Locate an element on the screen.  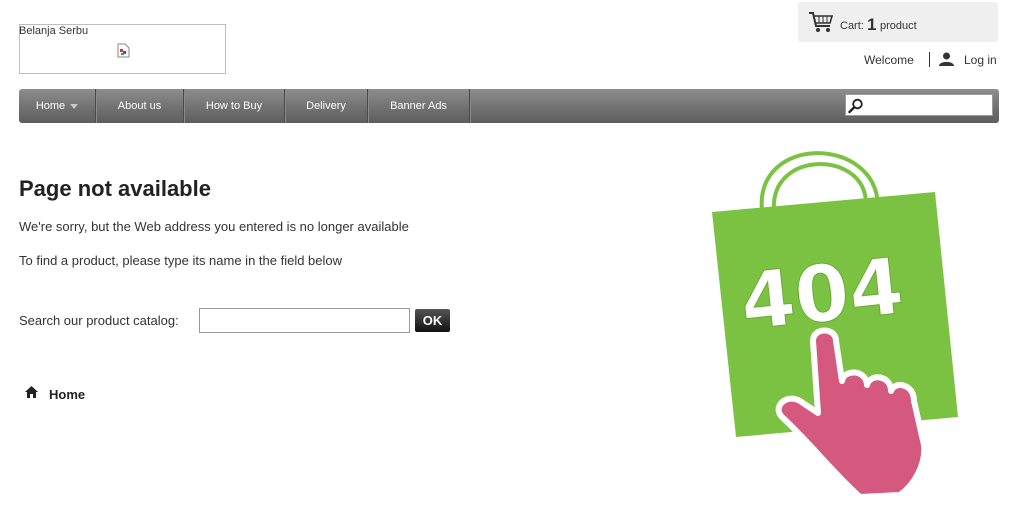
nav-item-label: Home is located at coordinates (50, 106).